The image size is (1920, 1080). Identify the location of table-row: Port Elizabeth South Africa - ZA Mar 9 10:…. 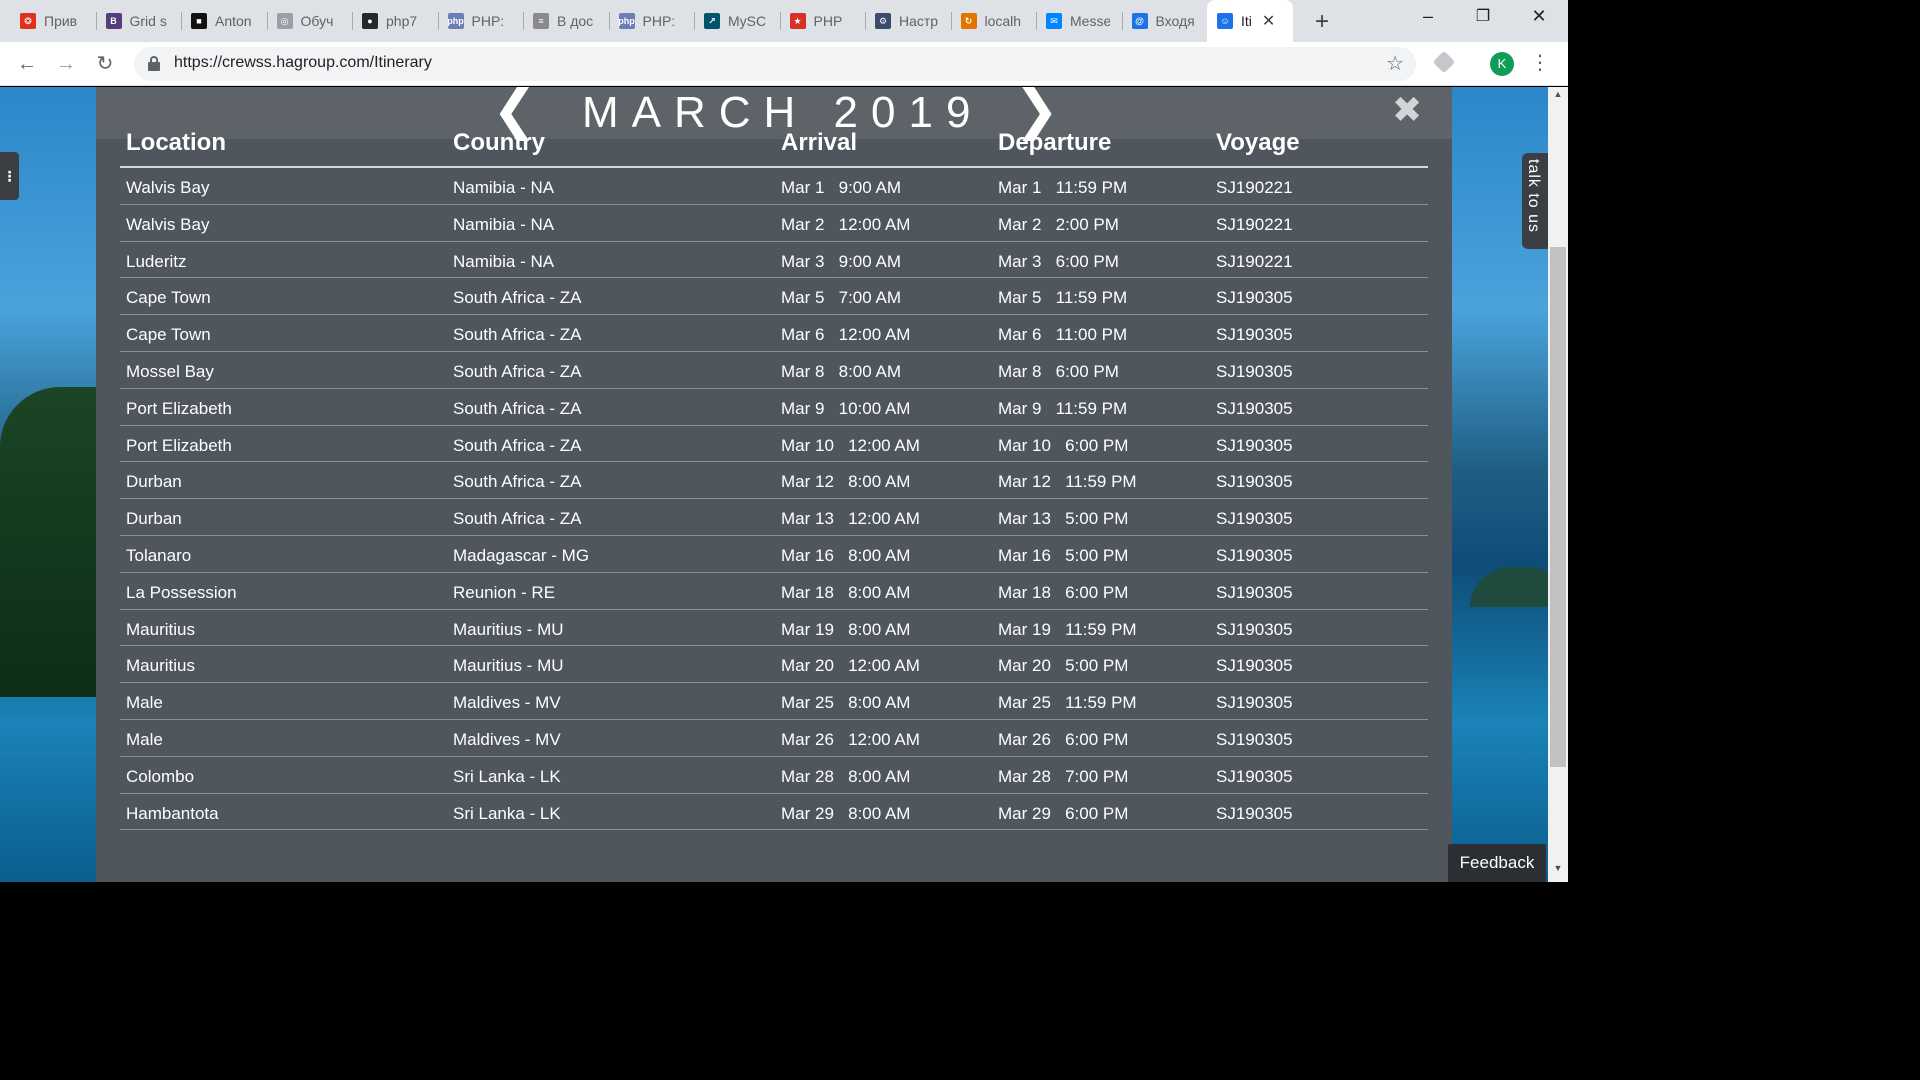
(774, 407).